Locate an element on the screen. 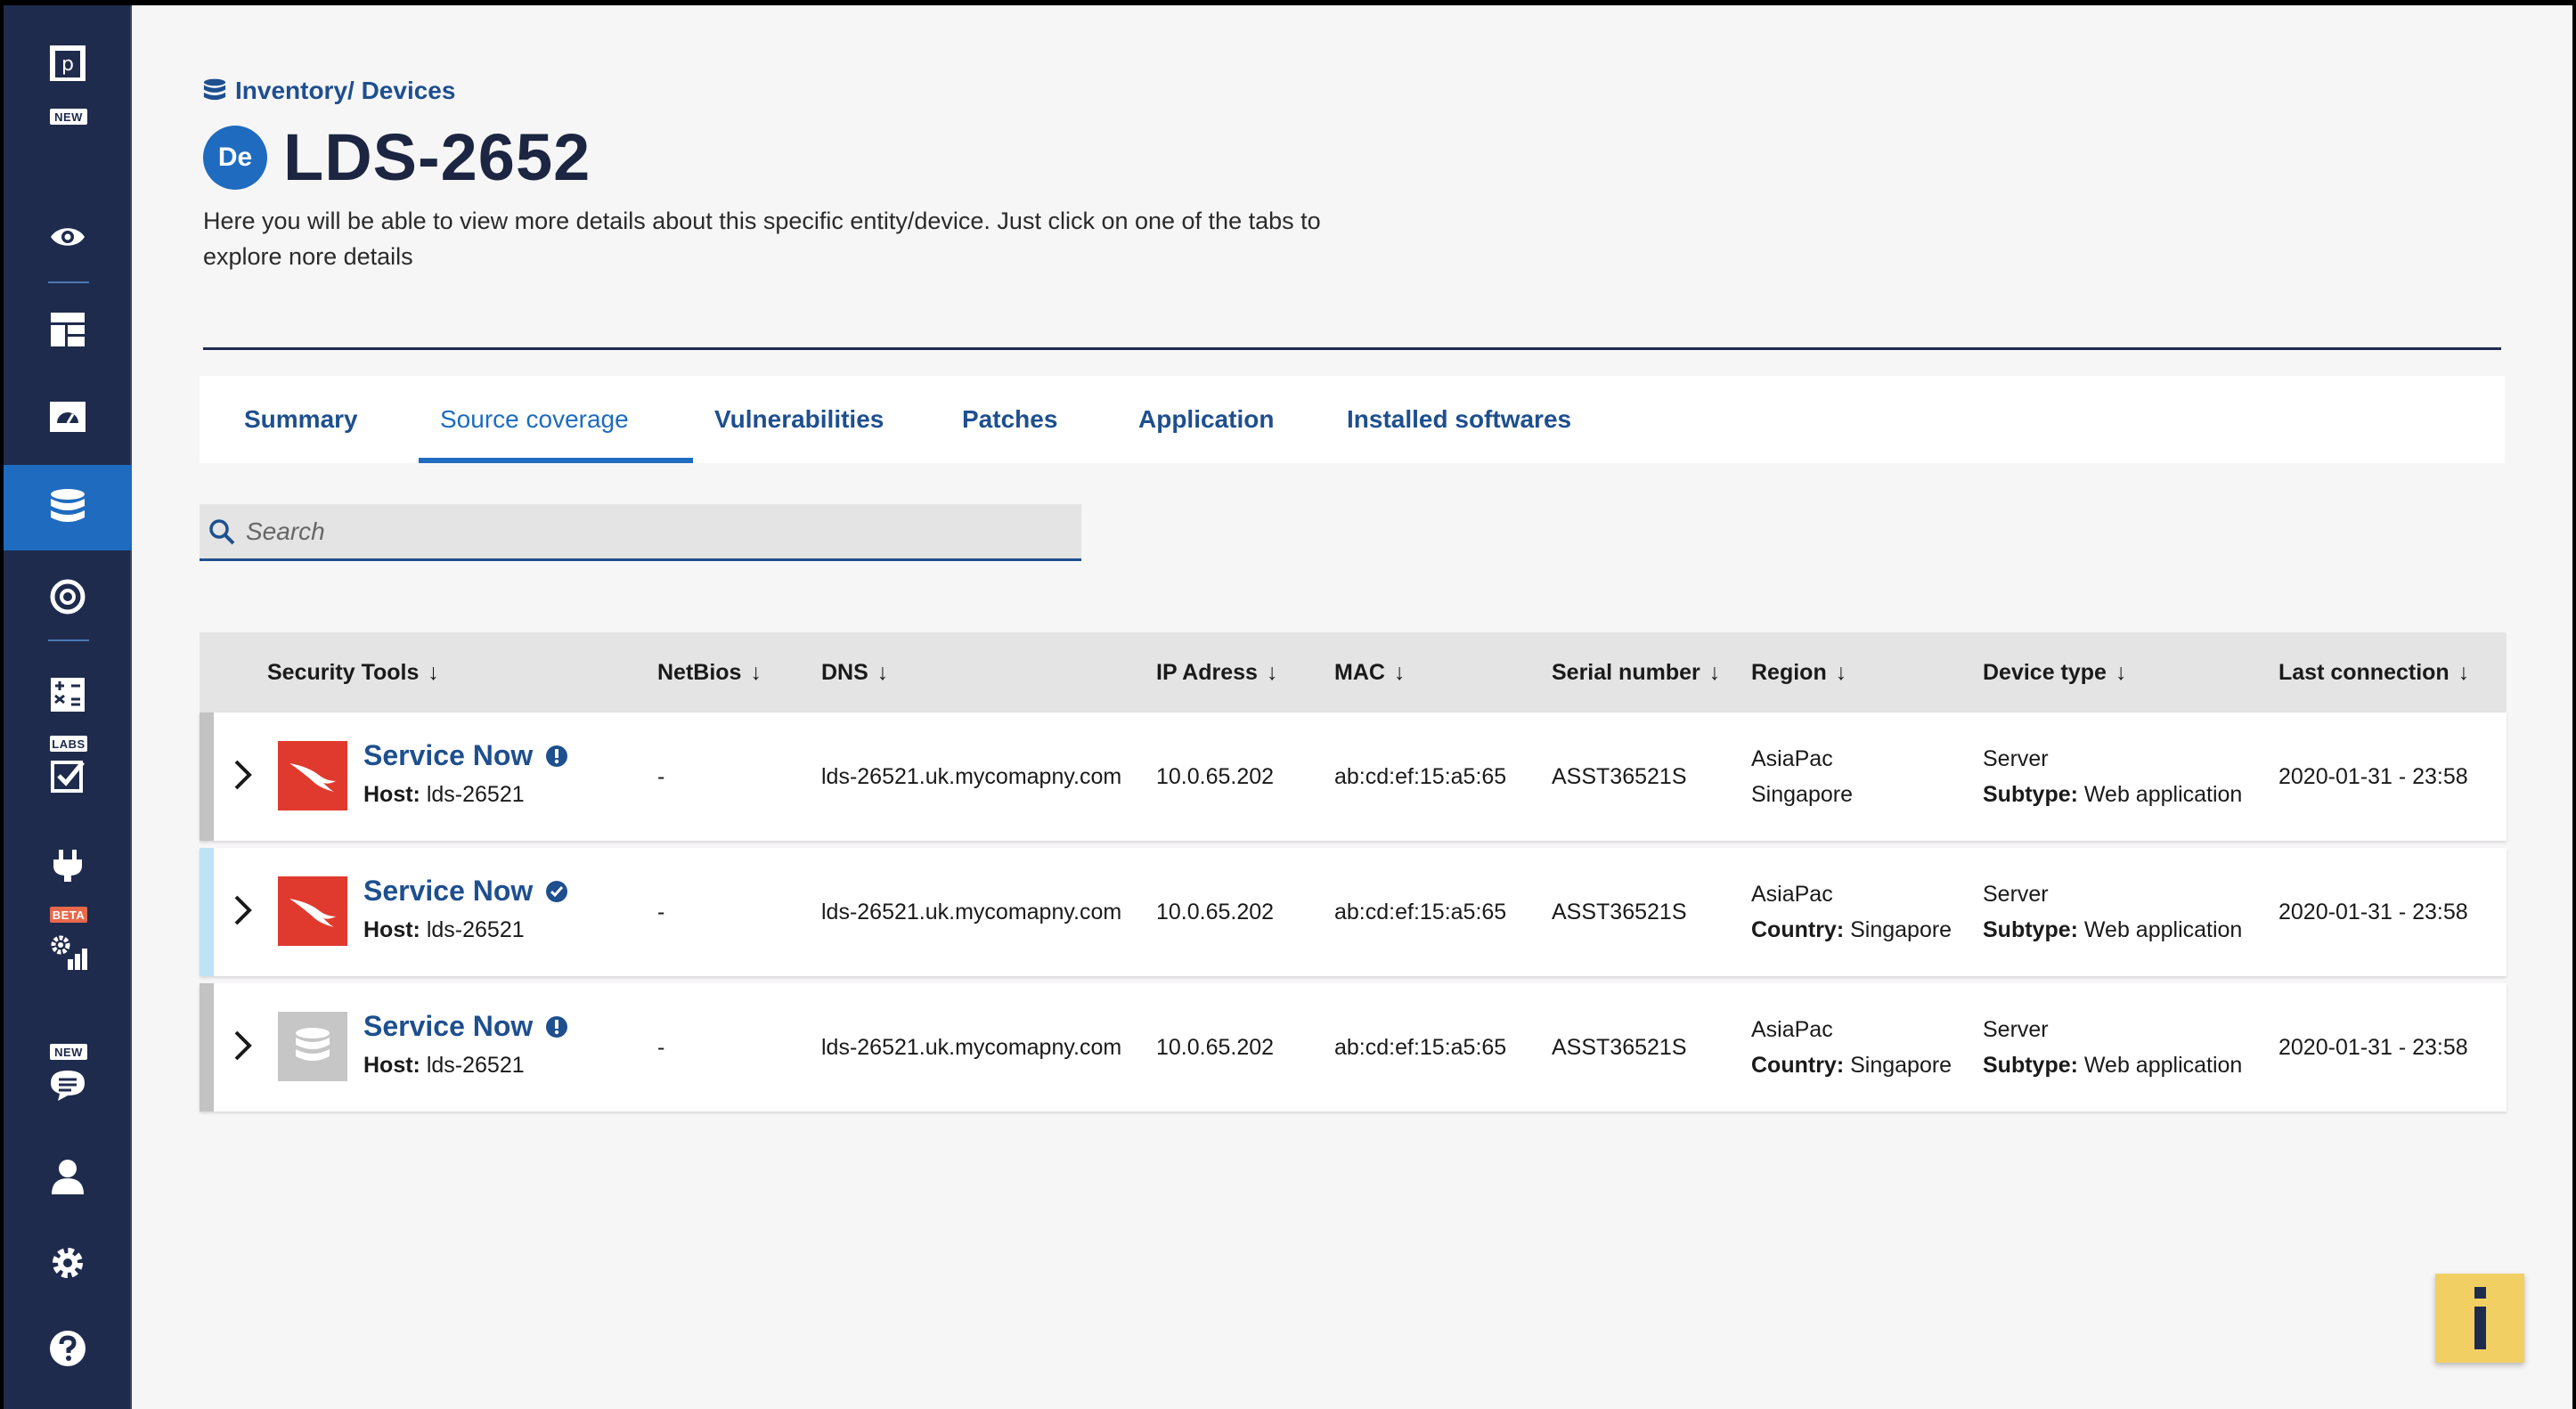 The image size is (2576, 1409). sidebar-item-profile is located at coordinates (68, 1176).